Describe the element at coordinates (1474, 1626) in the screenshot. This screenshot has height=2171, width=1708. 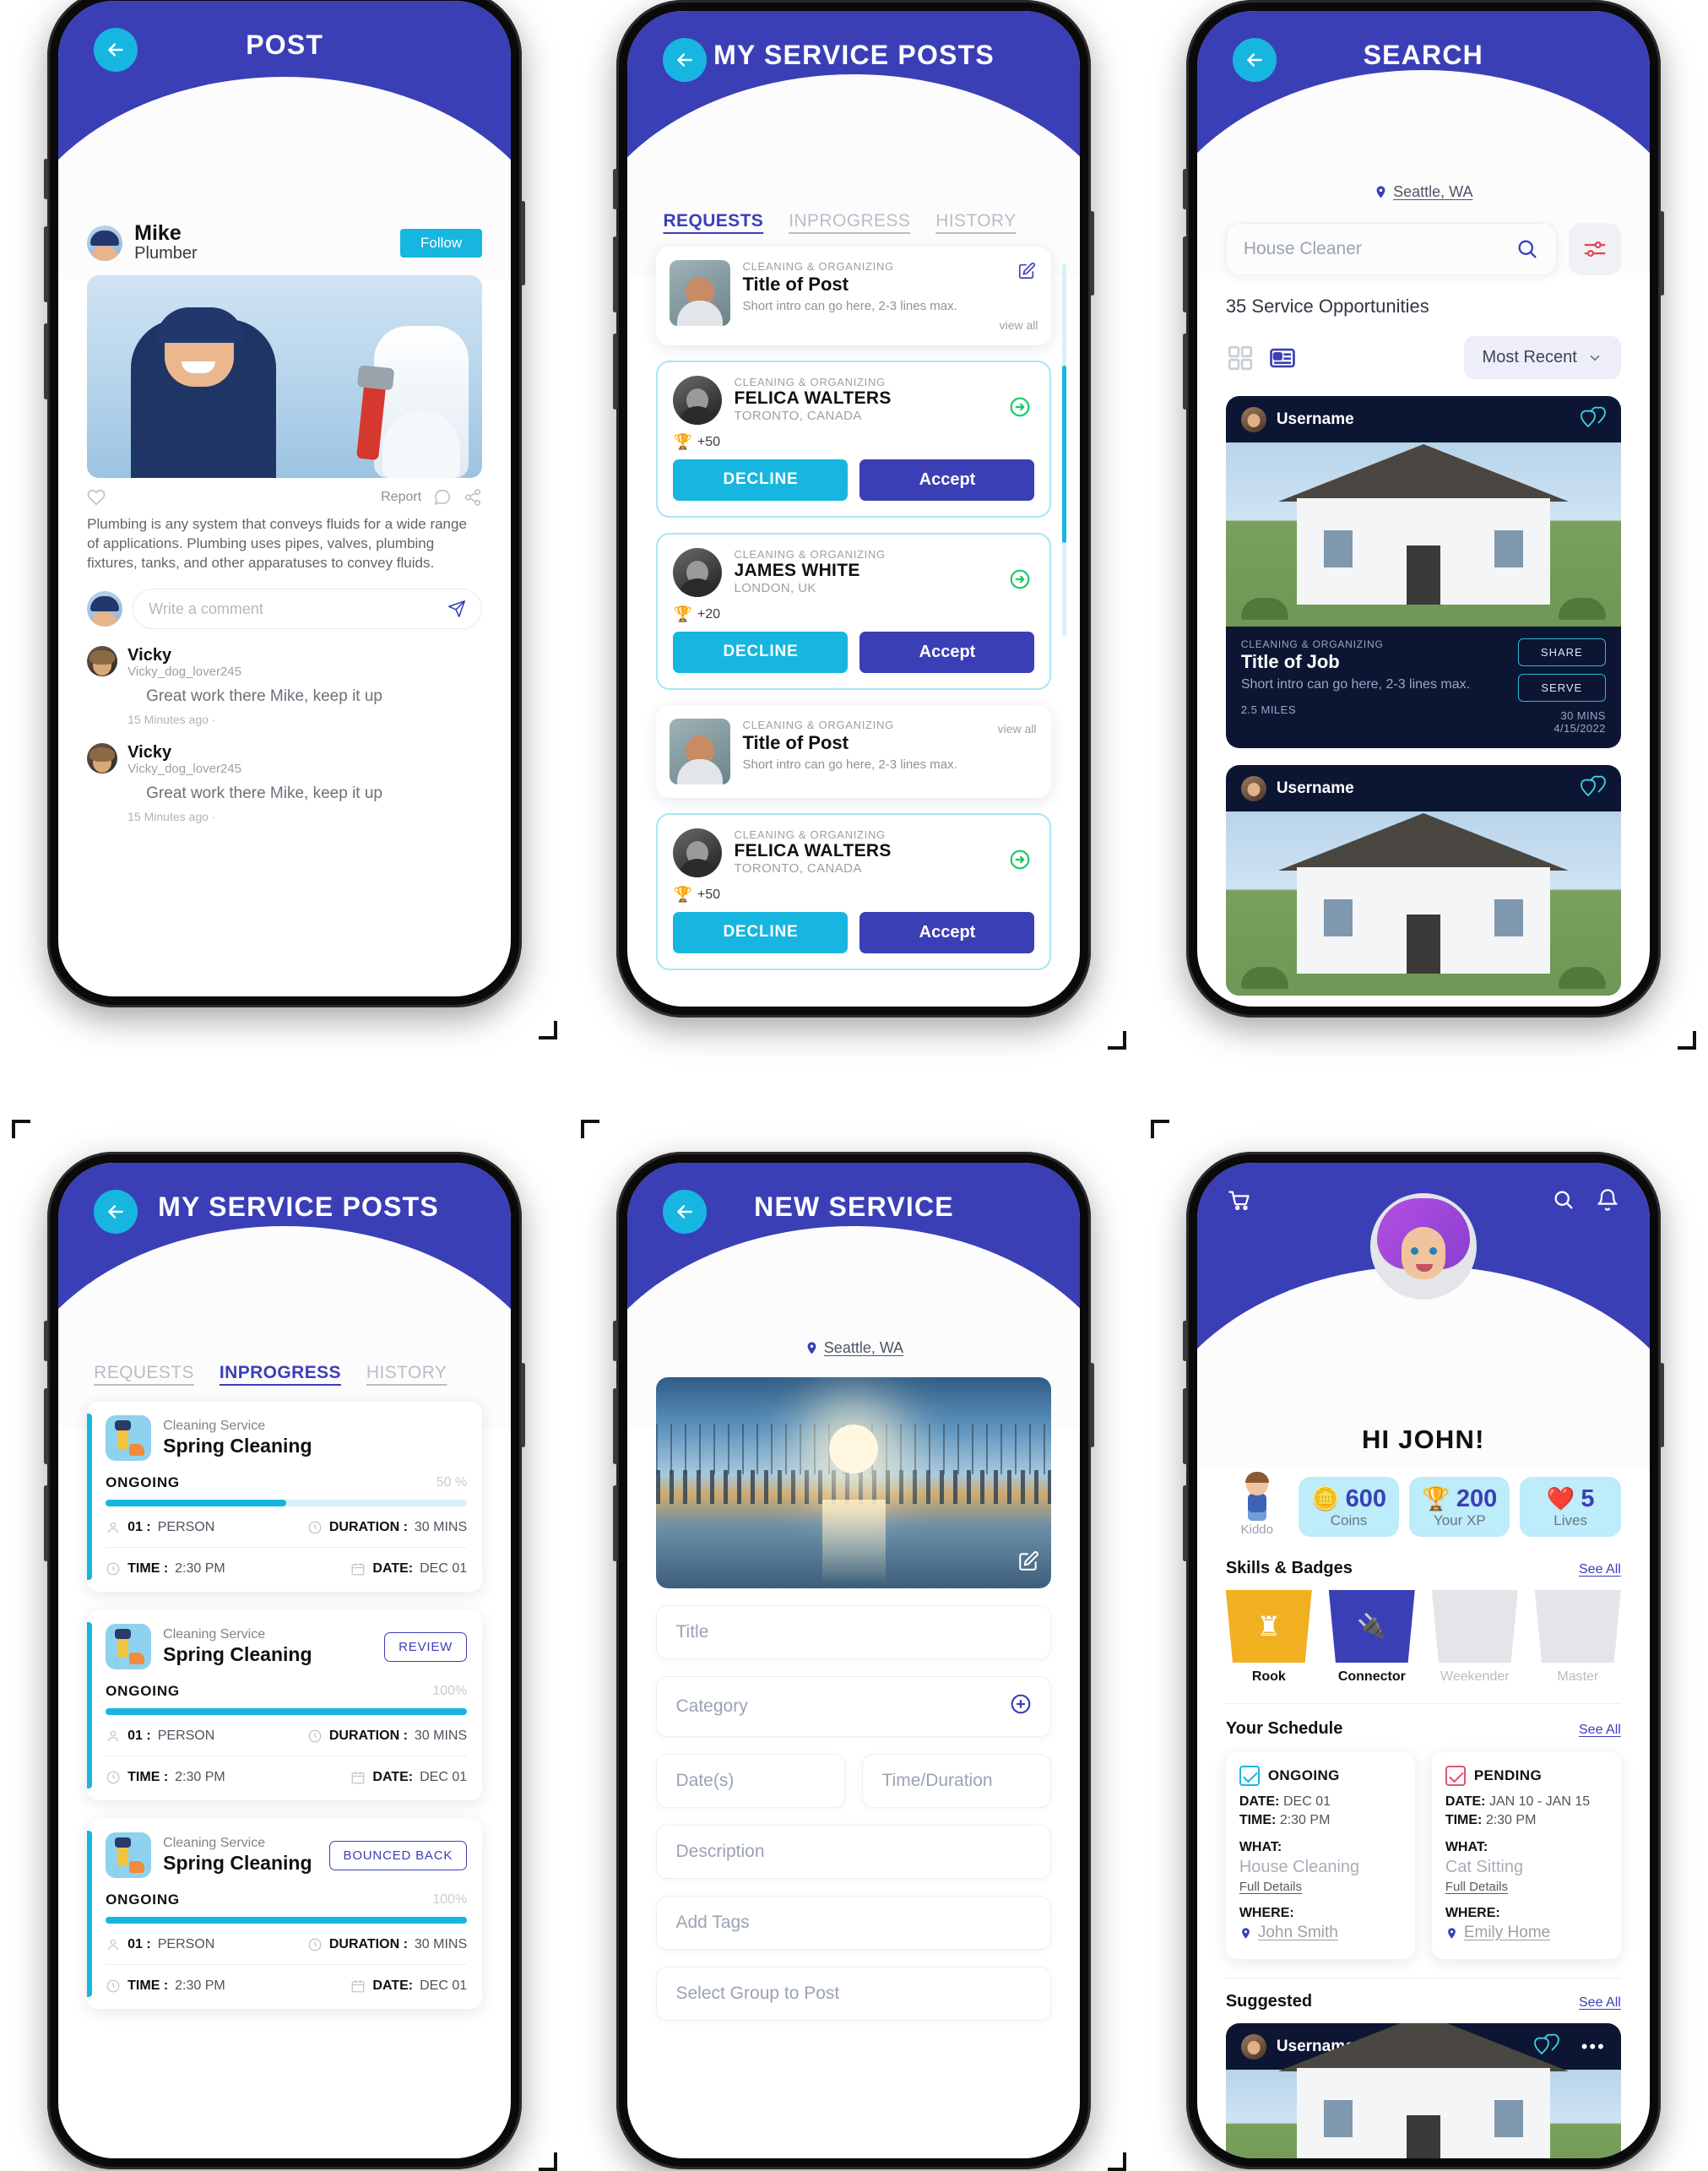
I see `badge-shield` at that location.